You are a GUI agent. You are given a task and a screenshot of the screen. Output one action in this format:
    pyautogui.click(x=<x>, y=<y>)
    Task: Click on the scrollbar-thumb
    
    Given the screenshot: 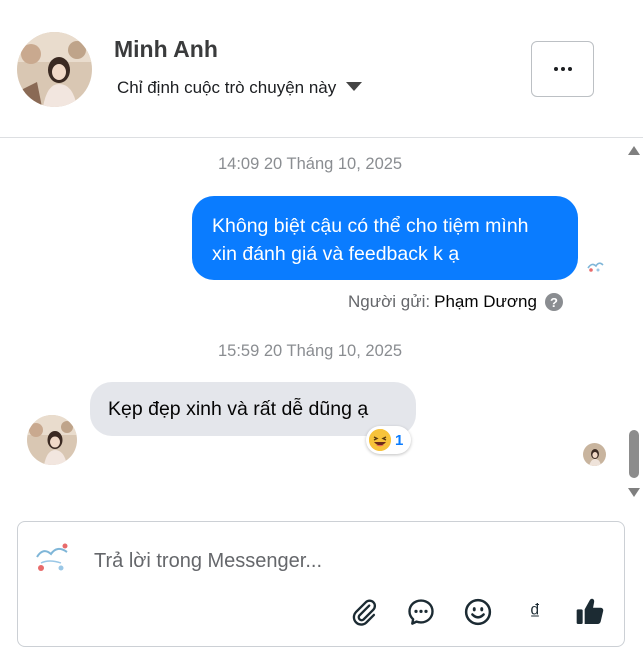 What is the action you would take?
    pyautogui.click(x=634, y=454)
    